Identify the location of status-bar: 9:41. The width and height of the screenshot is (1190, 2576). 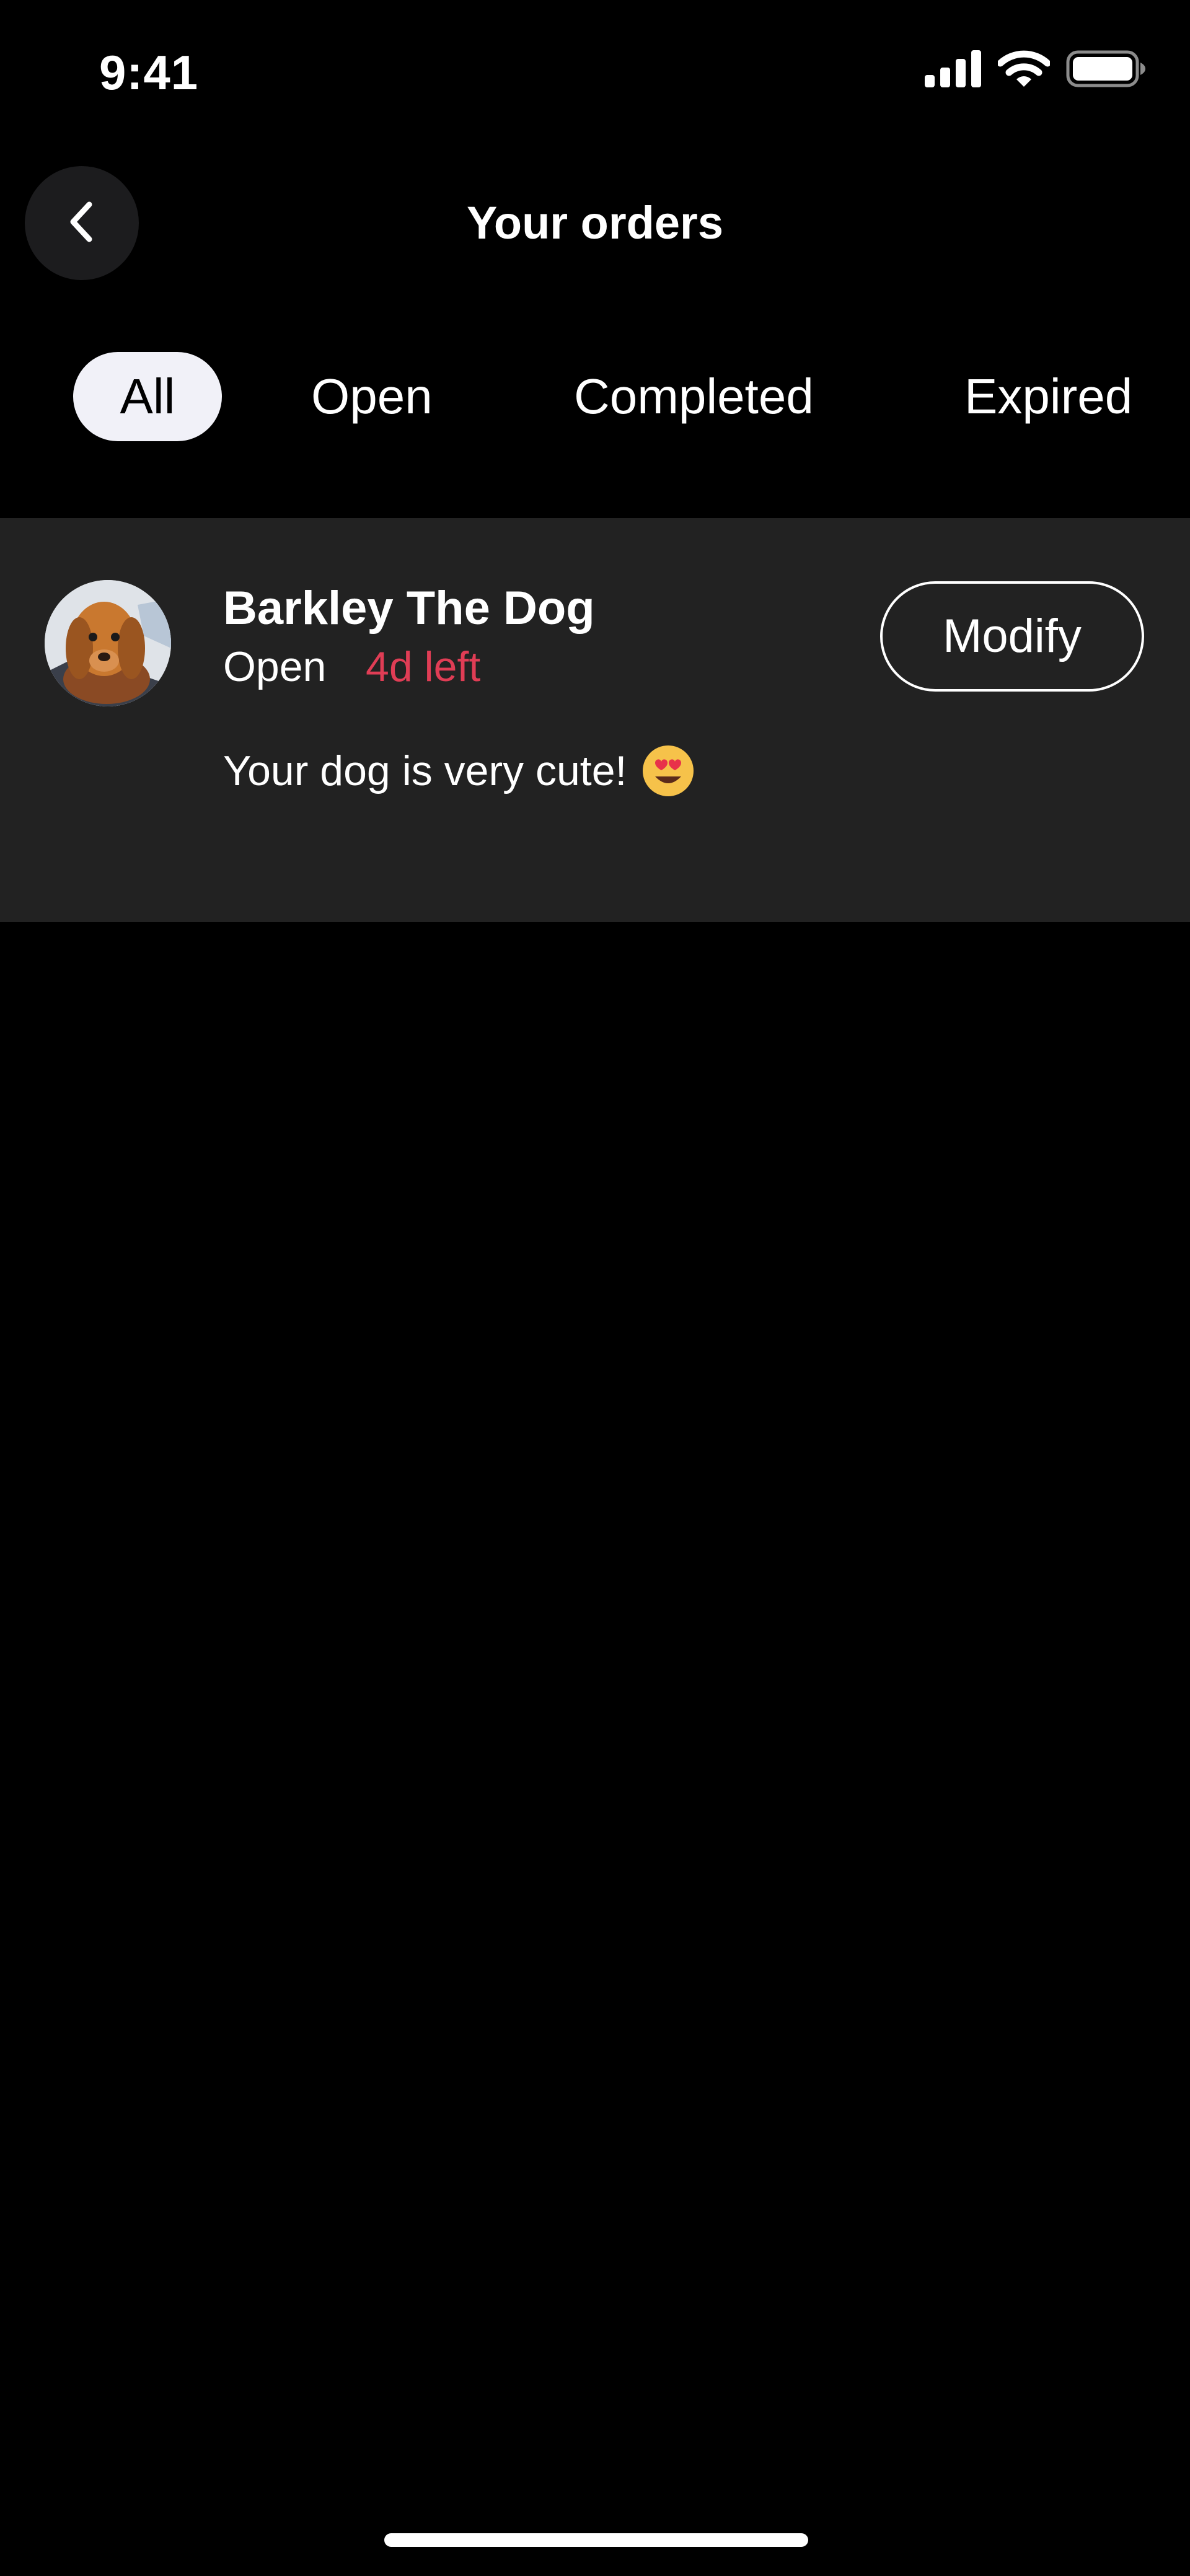
(595, 71).